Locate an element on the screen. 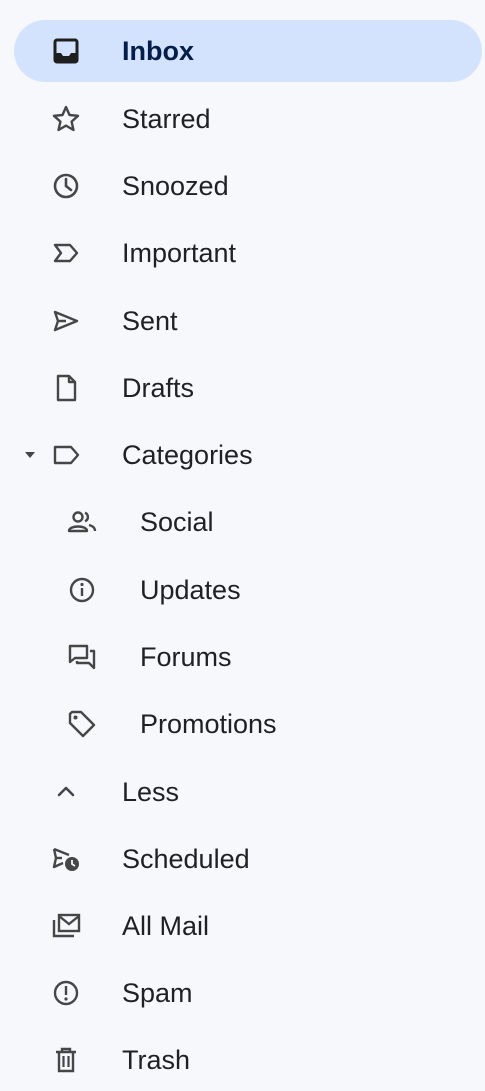 The width and height of the screenshot is (485, 1091). sidebar-item-label: Updates is located at coordinates (190, 590).